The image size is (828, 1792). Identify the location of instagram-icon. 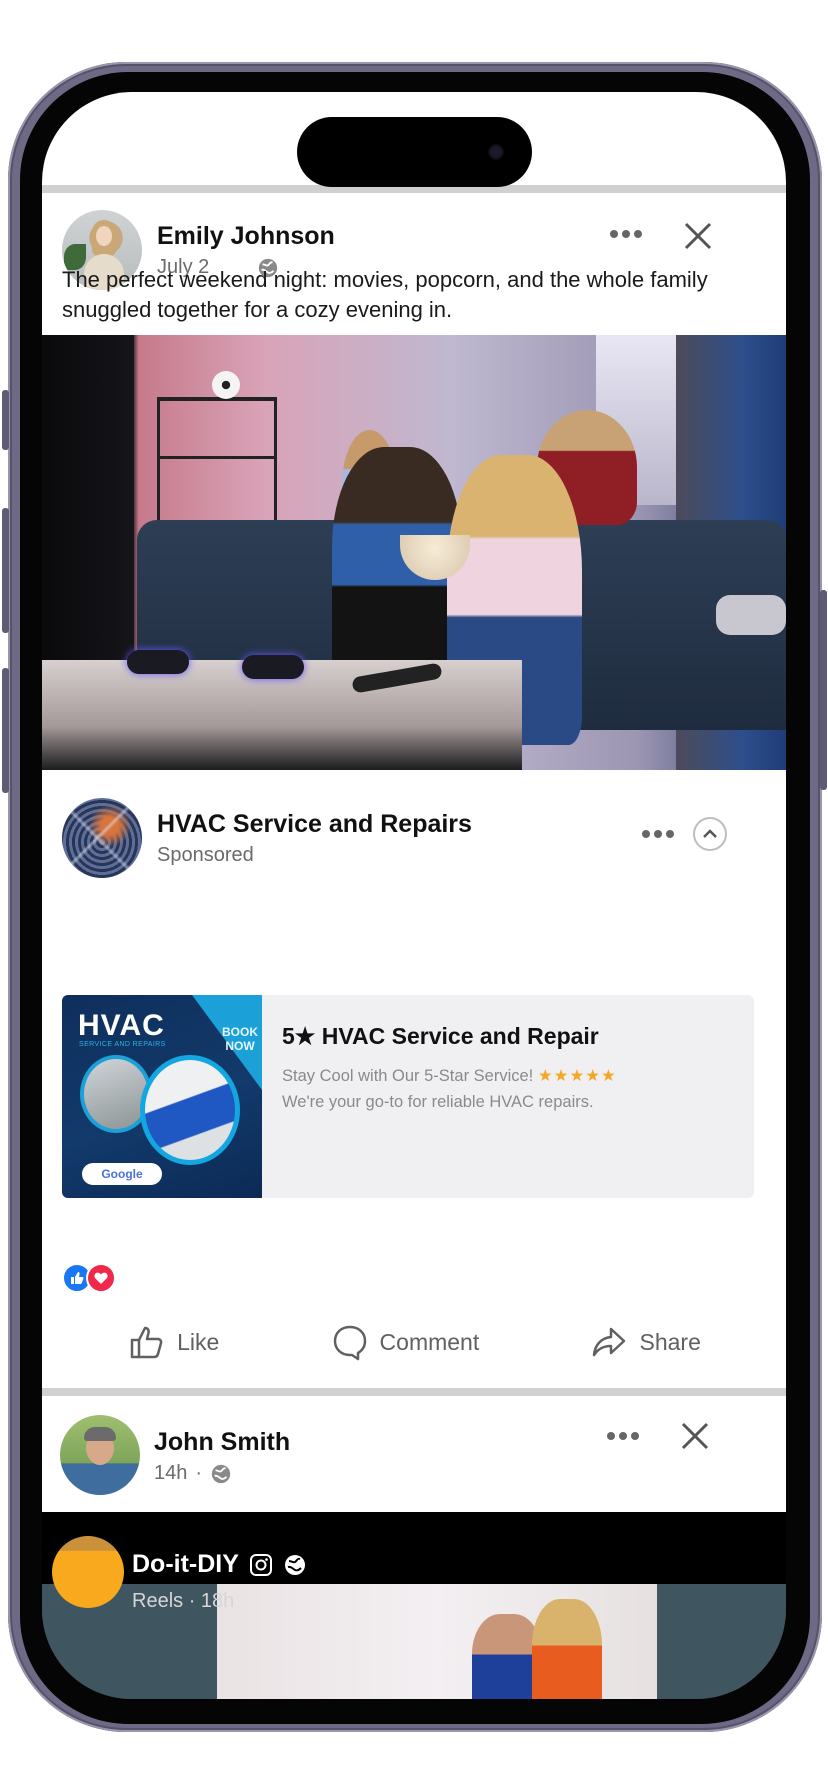
(260, 1564).